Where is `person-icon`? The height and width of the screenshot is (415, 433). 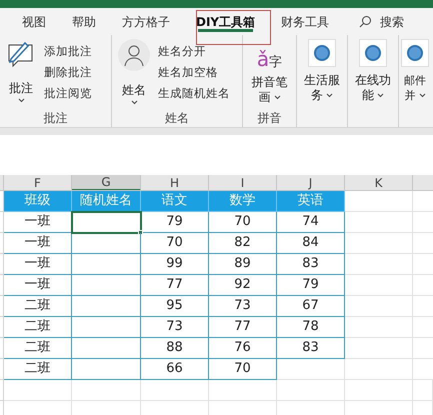
person-icon is located at coordinates (134, 55).